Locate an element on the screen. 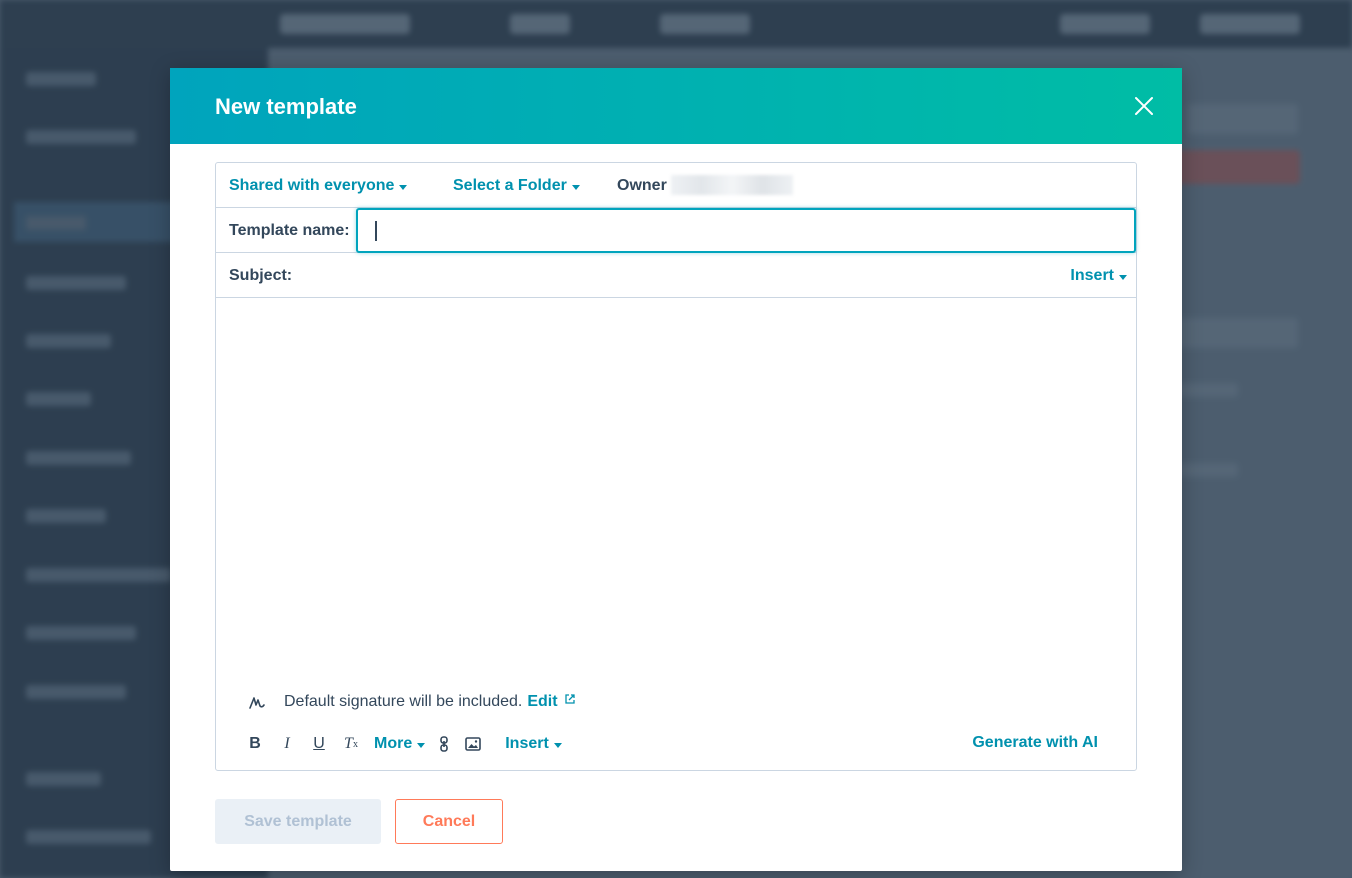  image-icon is located at coordinates (473, 744).